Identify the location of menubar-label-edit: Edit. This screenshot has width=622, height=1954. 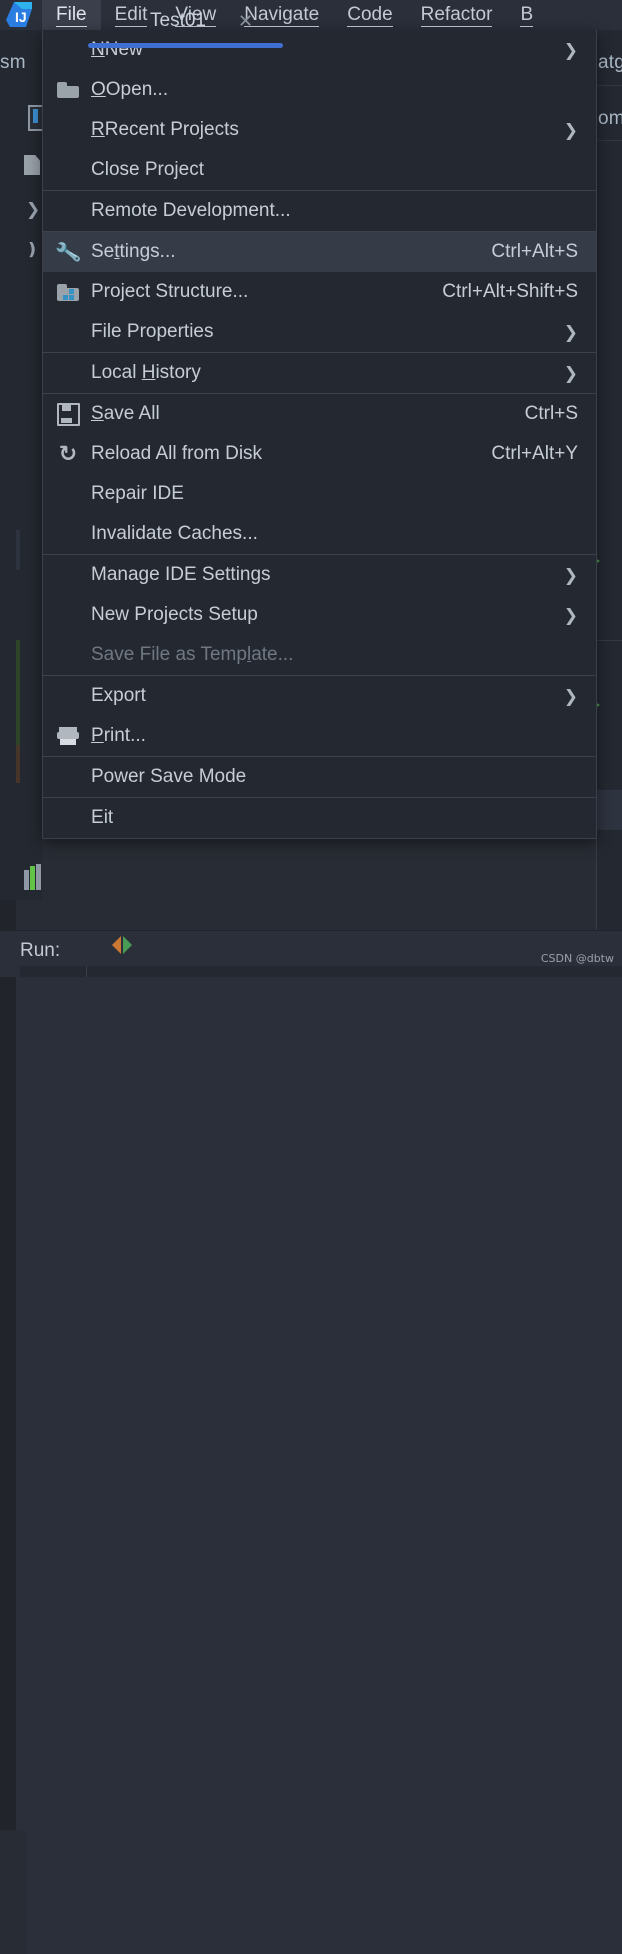
(131, 15).